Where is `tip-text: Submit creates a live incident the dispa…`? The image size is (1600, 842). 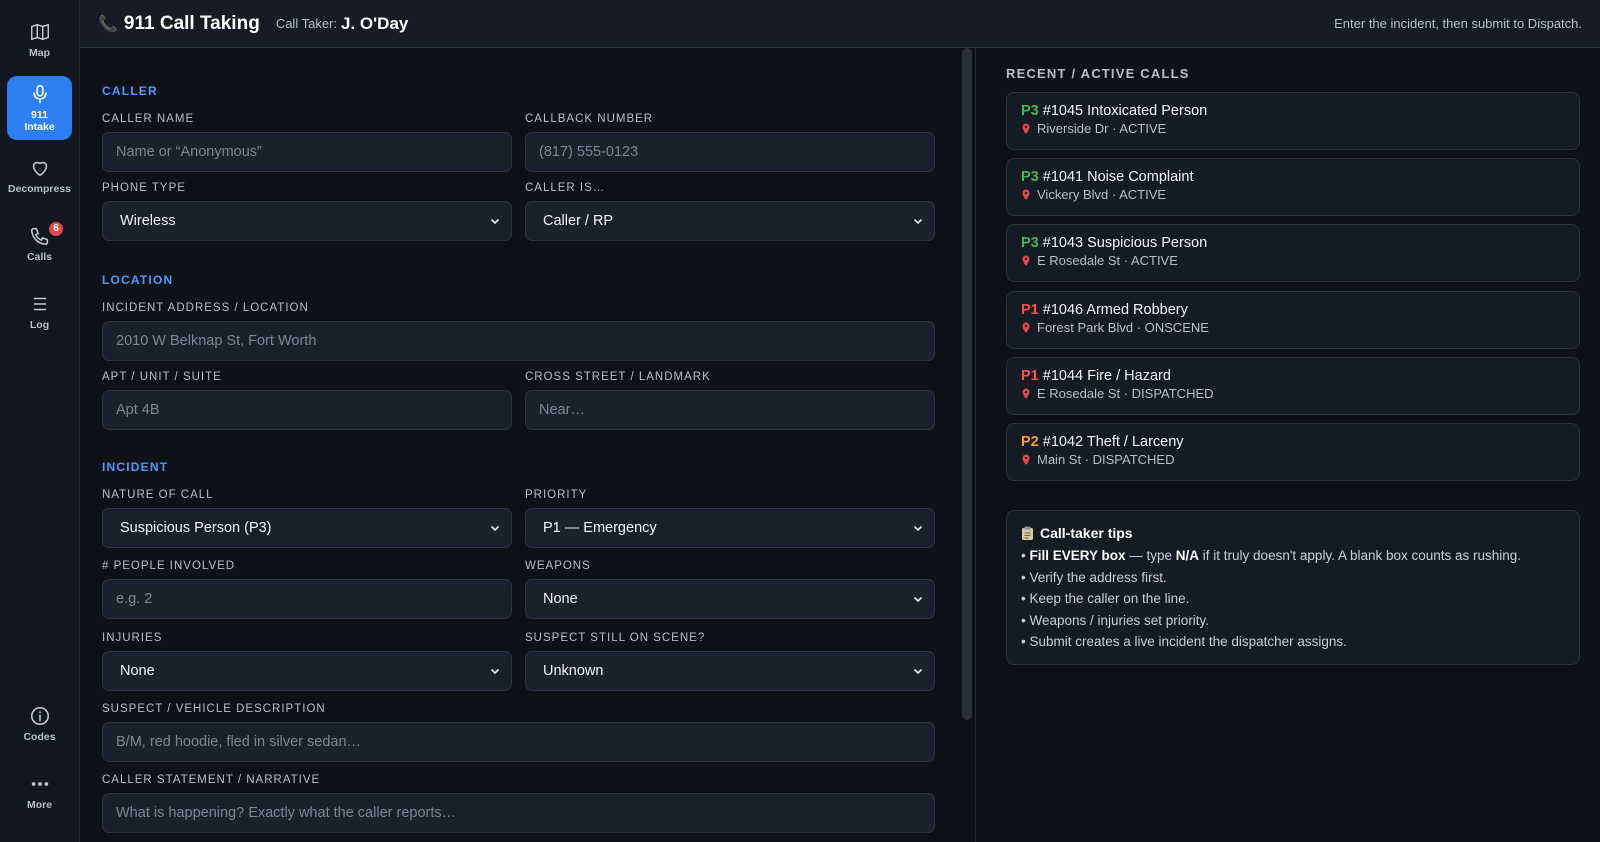 tip-text: Submit creates a live incident the dispa… is located at coordinates (1188, 641).